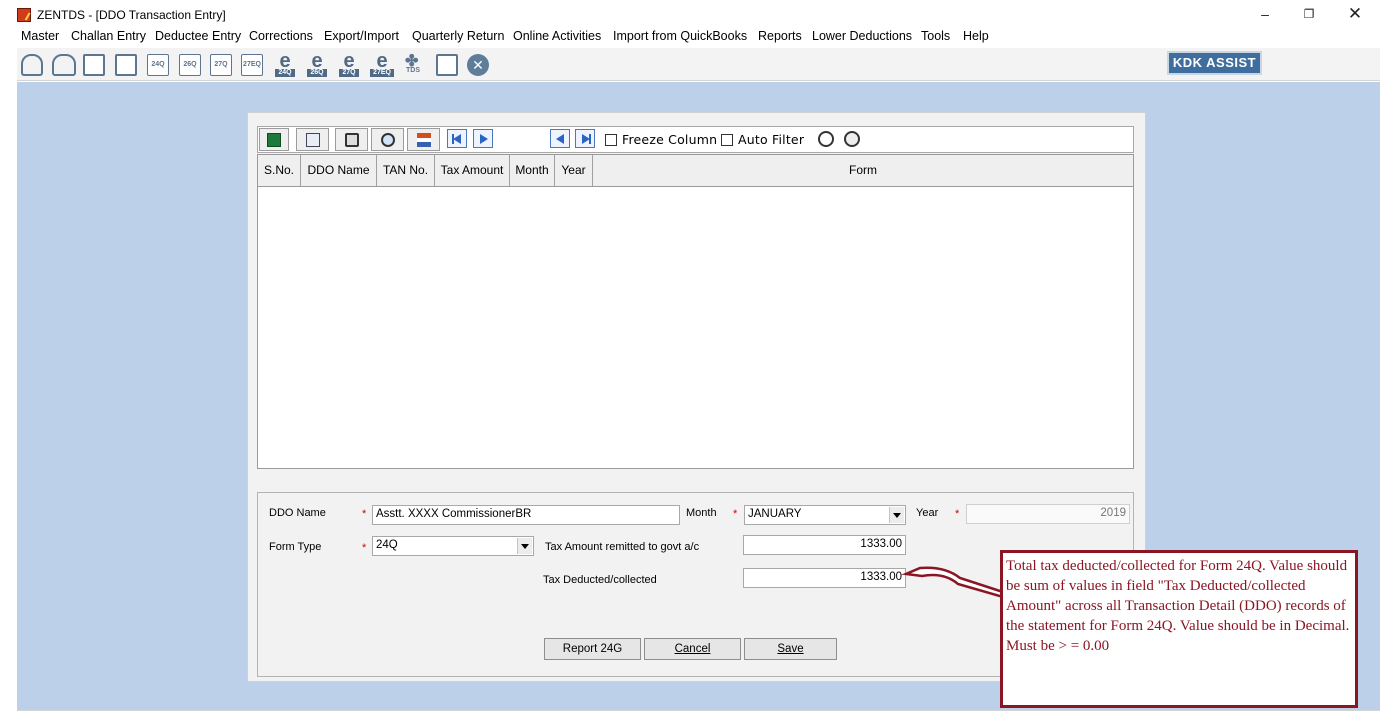 This screenshot has height=721, width=1393. What do you see at coordinates (382, 64) in the screenshot?
I see `e-27eq-icon: e 27EQ` at bounding box center [382, 64].